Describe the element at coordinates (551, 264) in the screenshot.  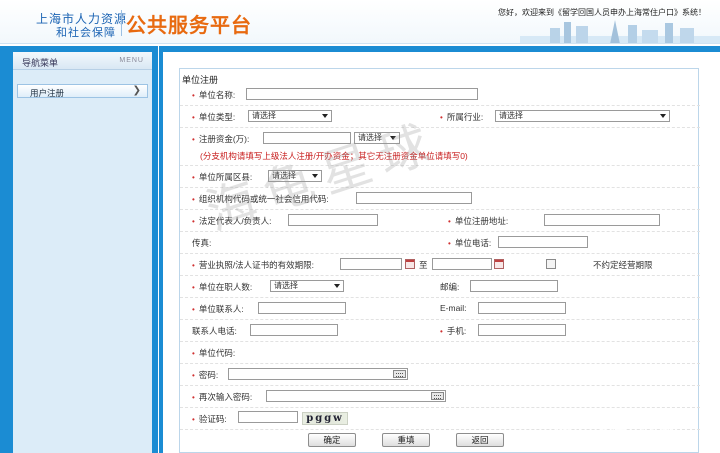
I see `indefinite-term-checkbox` at that location.